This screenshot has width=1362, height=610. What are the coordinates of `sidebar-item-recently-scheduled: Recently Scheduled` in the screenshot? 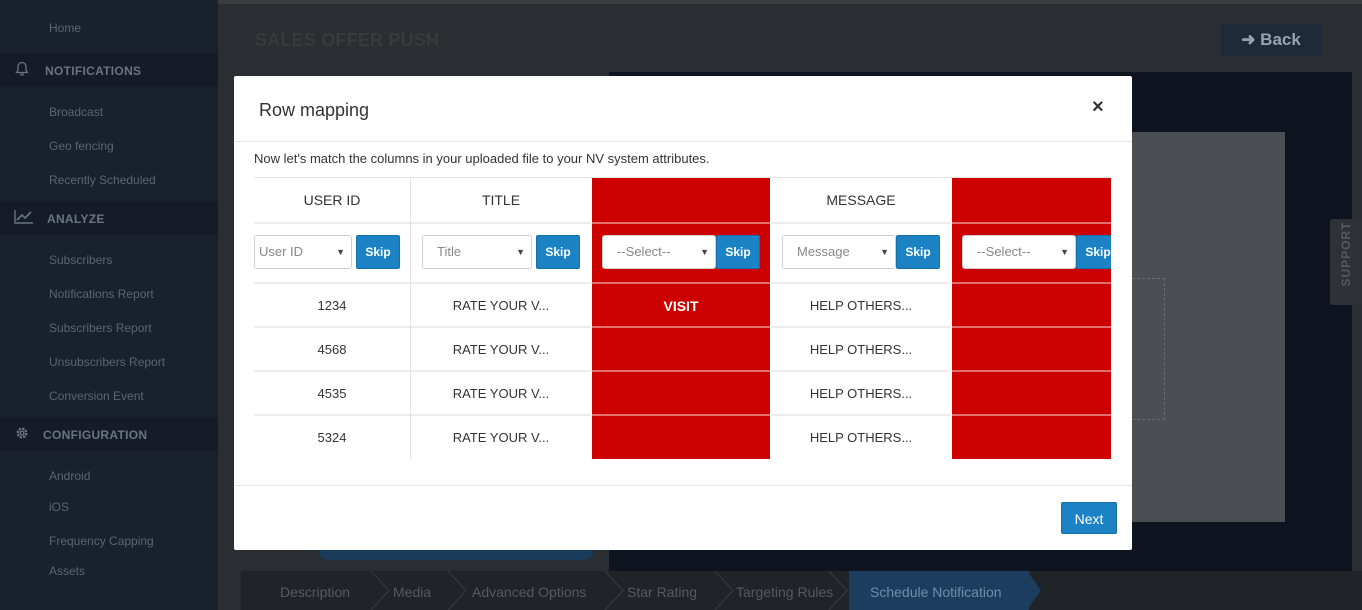 It's located at (102, 180).